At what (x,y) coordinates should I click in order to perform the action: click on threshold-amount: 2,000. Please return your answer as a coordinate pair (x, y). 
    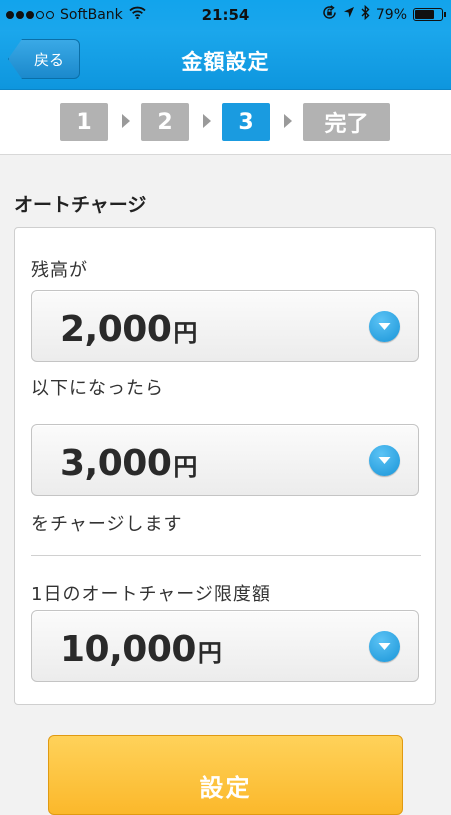
    Looking at the image, I should click on (116, 329).